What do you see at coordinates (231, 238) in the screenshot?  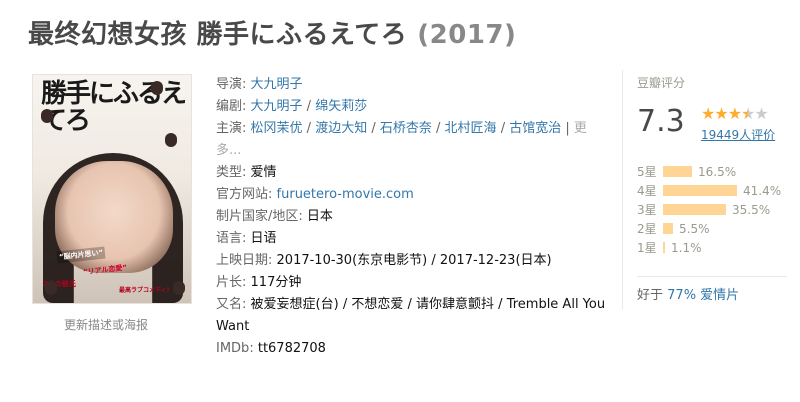 I see `language-label: 语言:` at bounding box center [231, 238].